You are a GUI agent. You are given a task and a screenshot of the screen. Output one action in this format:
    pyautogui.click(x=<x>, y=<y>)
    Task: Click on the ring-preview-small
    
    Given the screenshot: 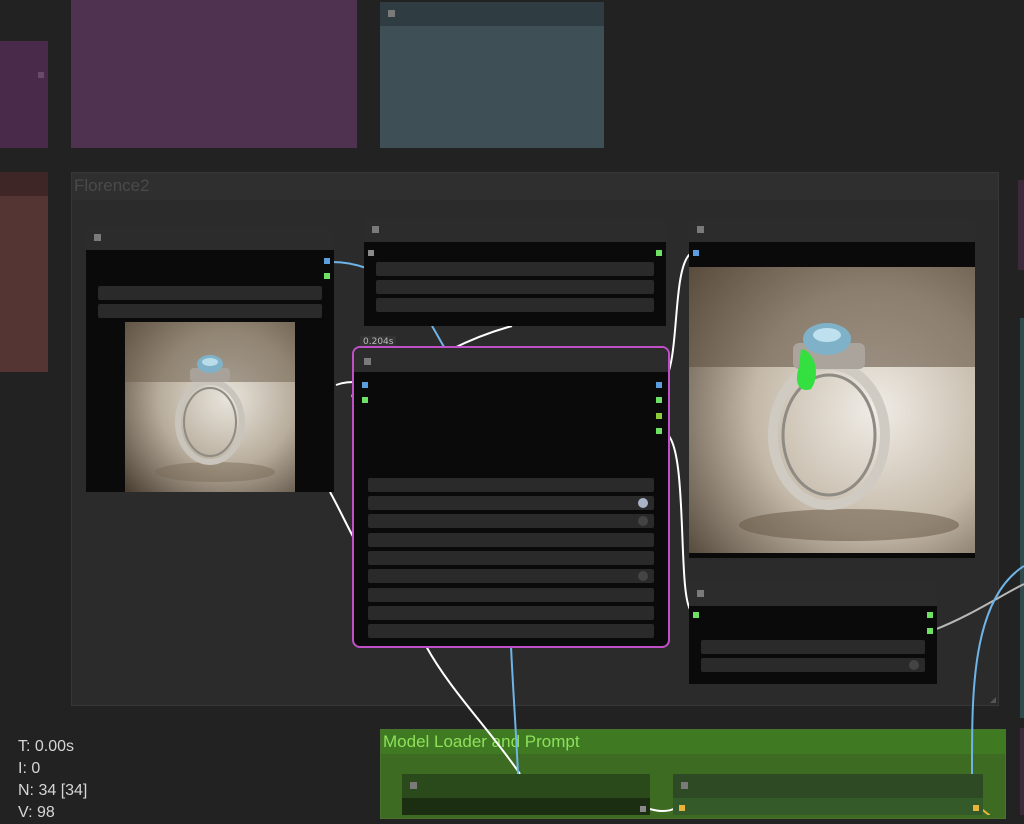 What is the action you would take?
    pyautogui.click(x=210, y=407)
    